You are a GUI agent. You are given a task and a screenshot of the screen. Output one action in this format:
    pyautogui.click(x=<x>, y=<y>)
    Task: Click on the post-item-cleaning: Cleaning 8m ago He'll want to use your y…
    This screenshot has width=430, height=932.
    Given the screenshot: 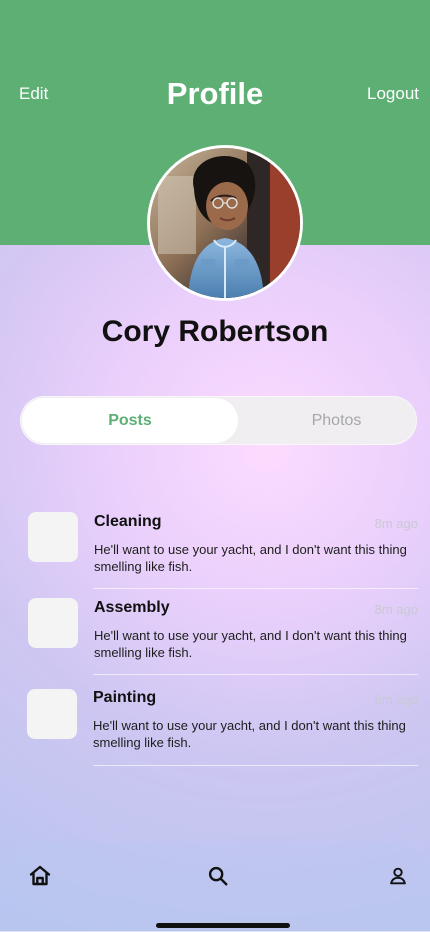 What is the action you would take?
    pyautogui.click(x=215, y=542)
    